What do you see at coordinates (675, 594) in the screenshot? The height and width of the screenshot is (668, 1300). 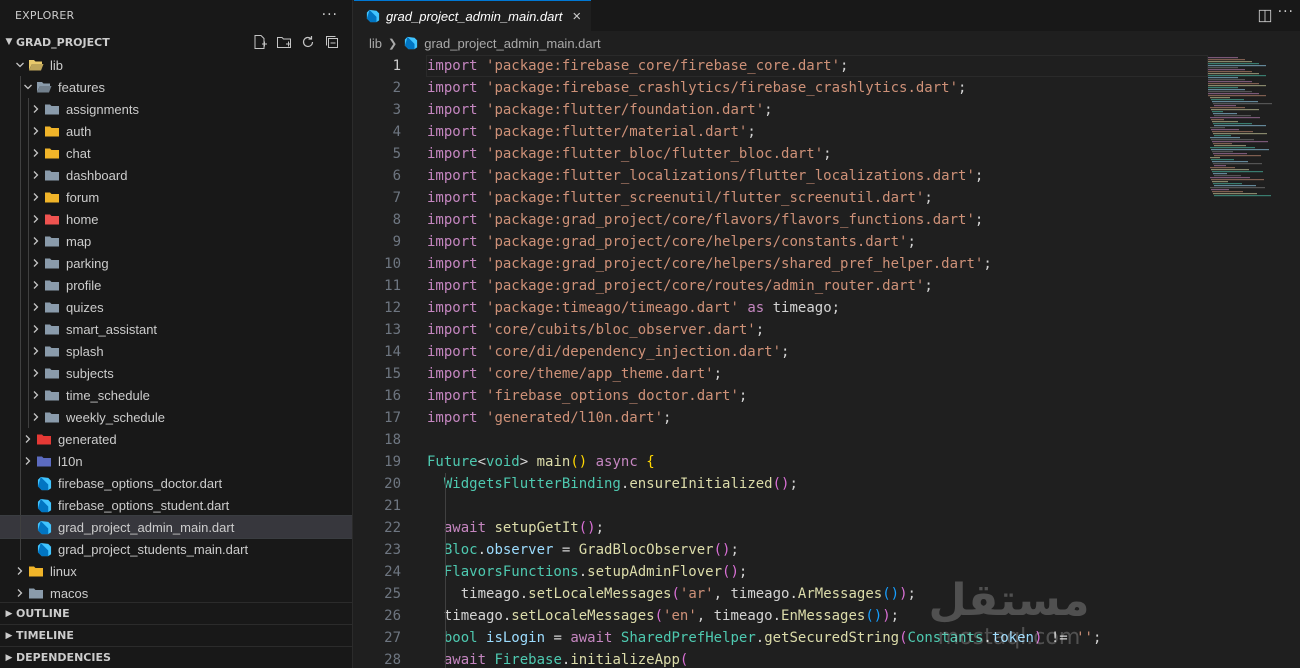 I see `code-token: (` at bounding box center [675, 594].